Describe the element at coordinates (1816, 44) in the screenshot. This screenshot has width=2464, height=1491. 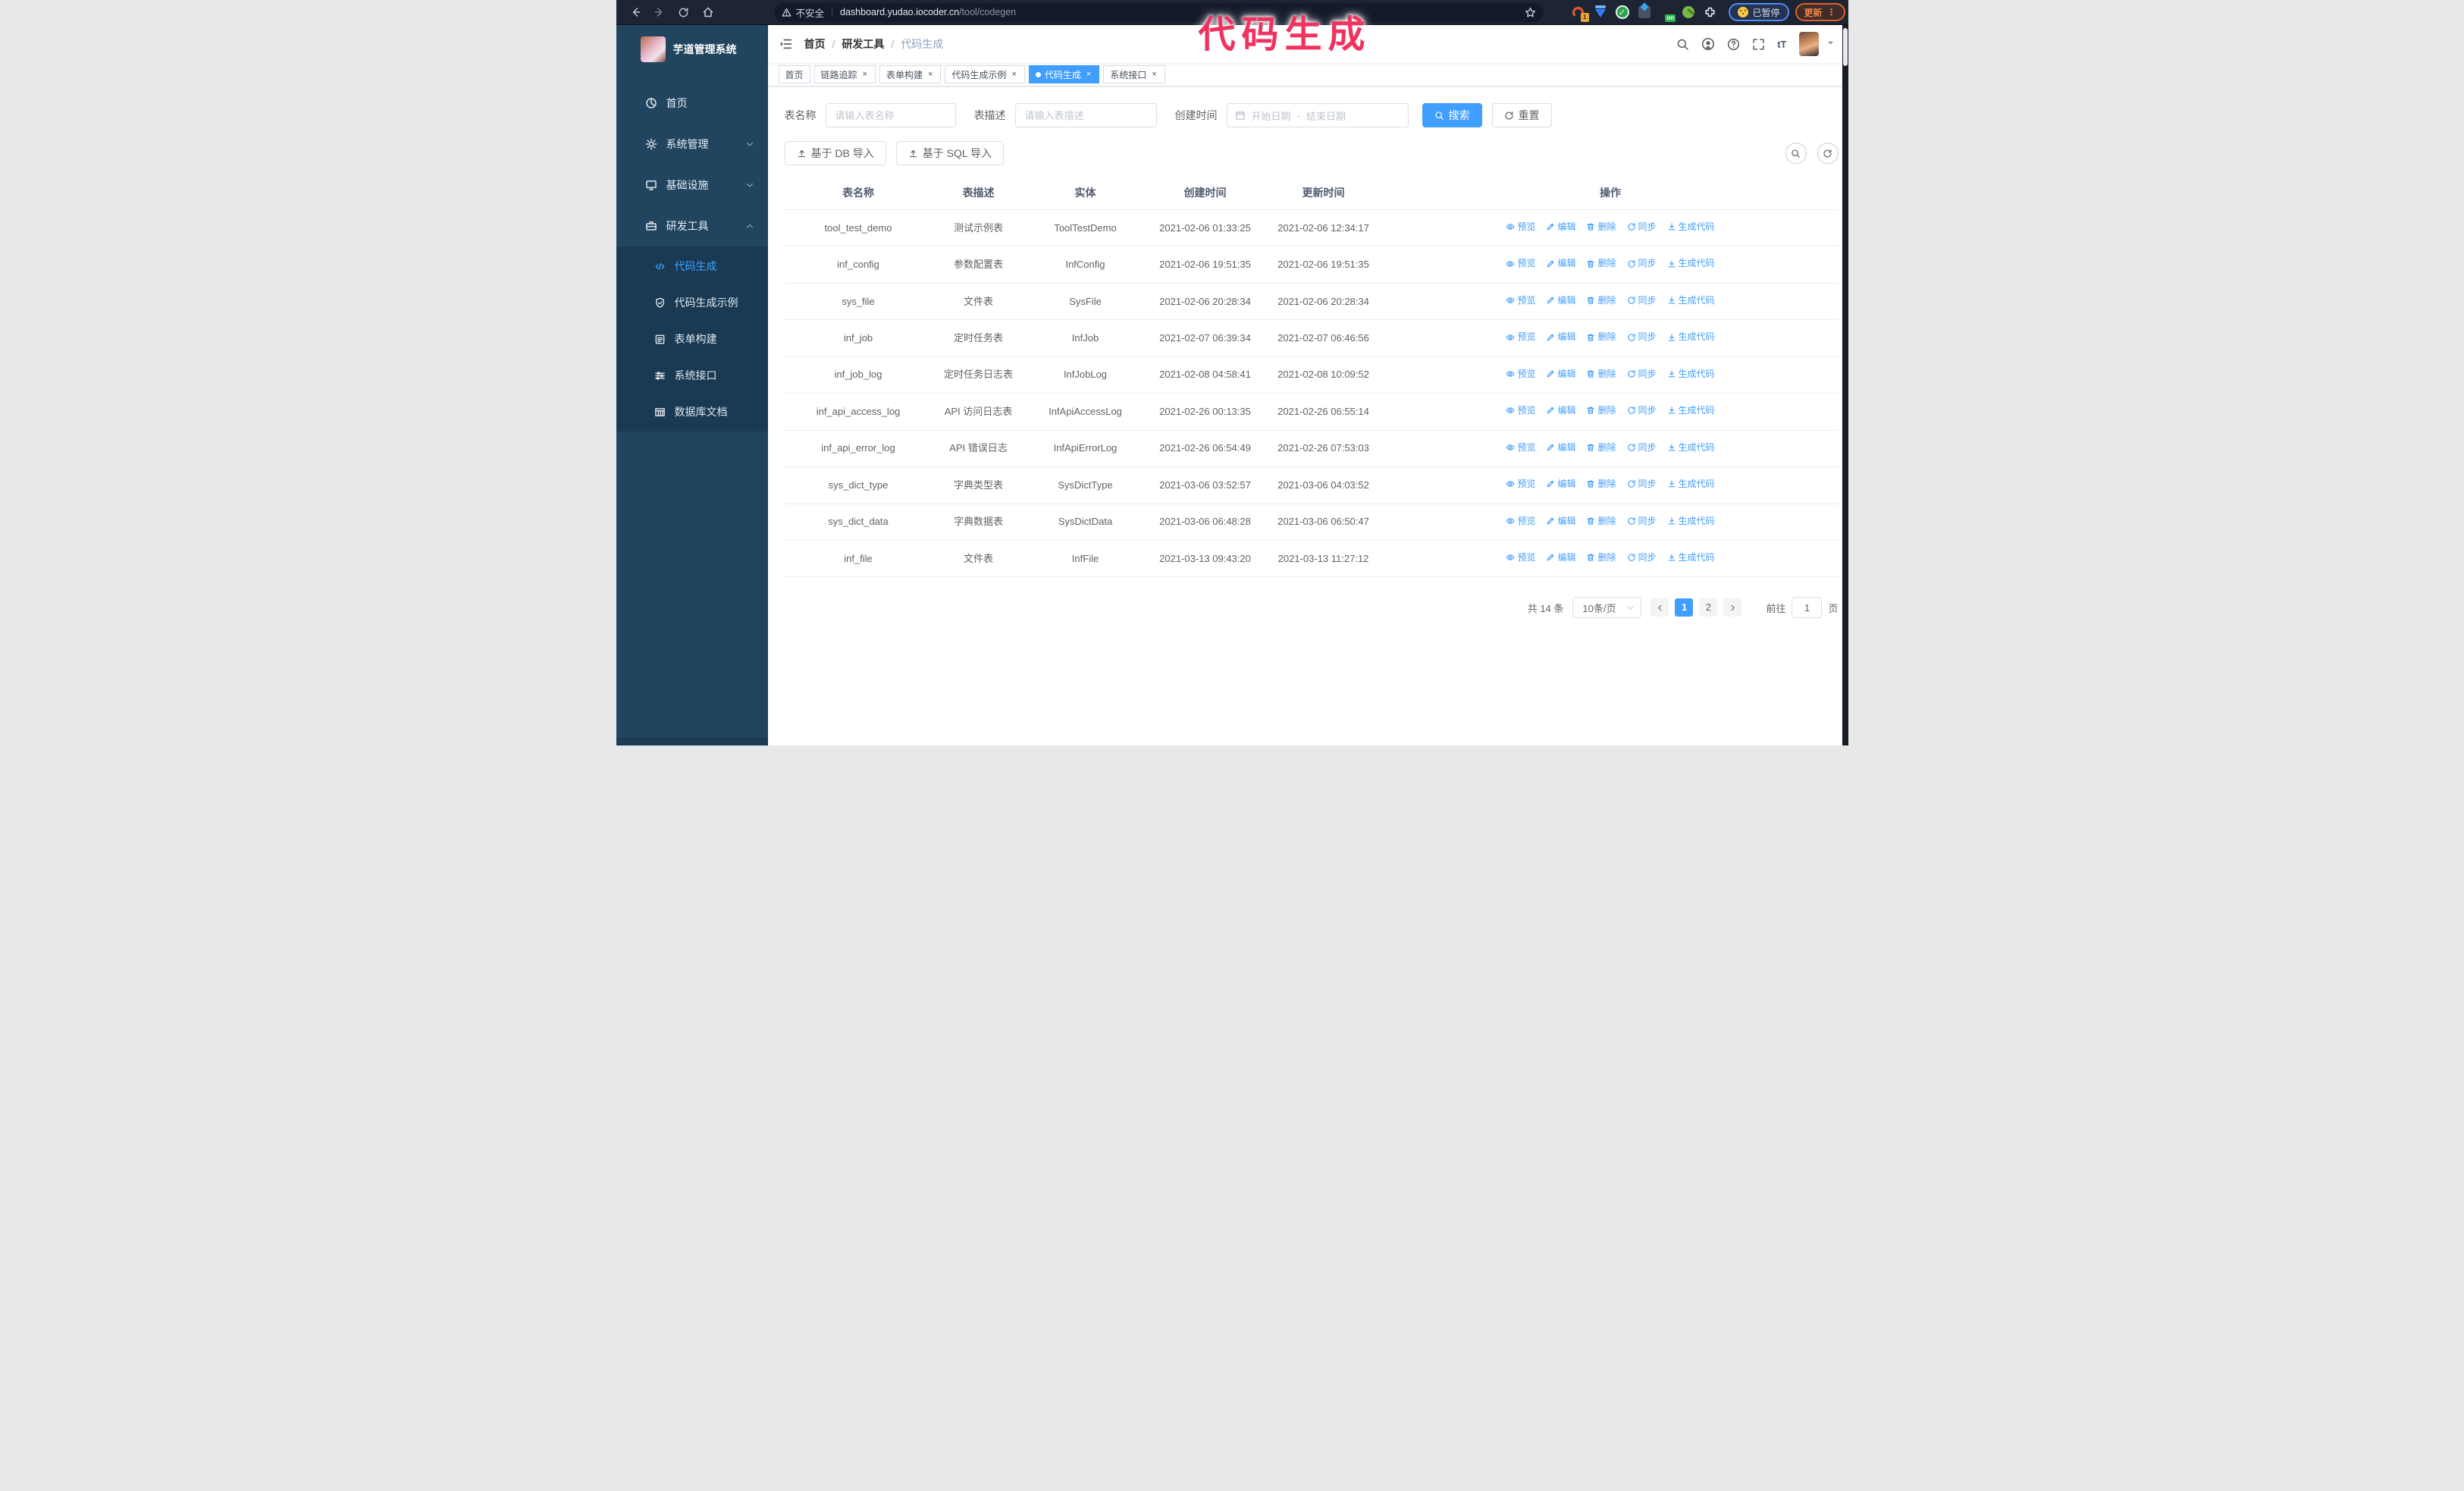
I see `user-menu` at that location.